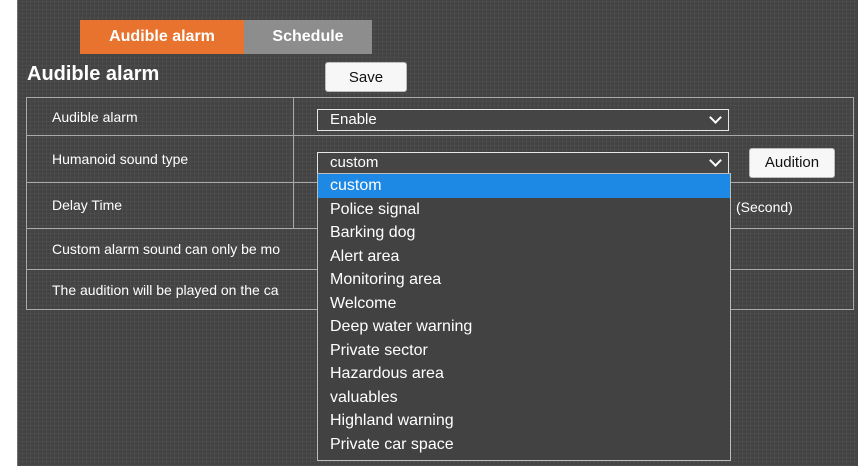  I want to click on custom-sound-note: Custom alarm sound can only be mo, so click(166, 249).